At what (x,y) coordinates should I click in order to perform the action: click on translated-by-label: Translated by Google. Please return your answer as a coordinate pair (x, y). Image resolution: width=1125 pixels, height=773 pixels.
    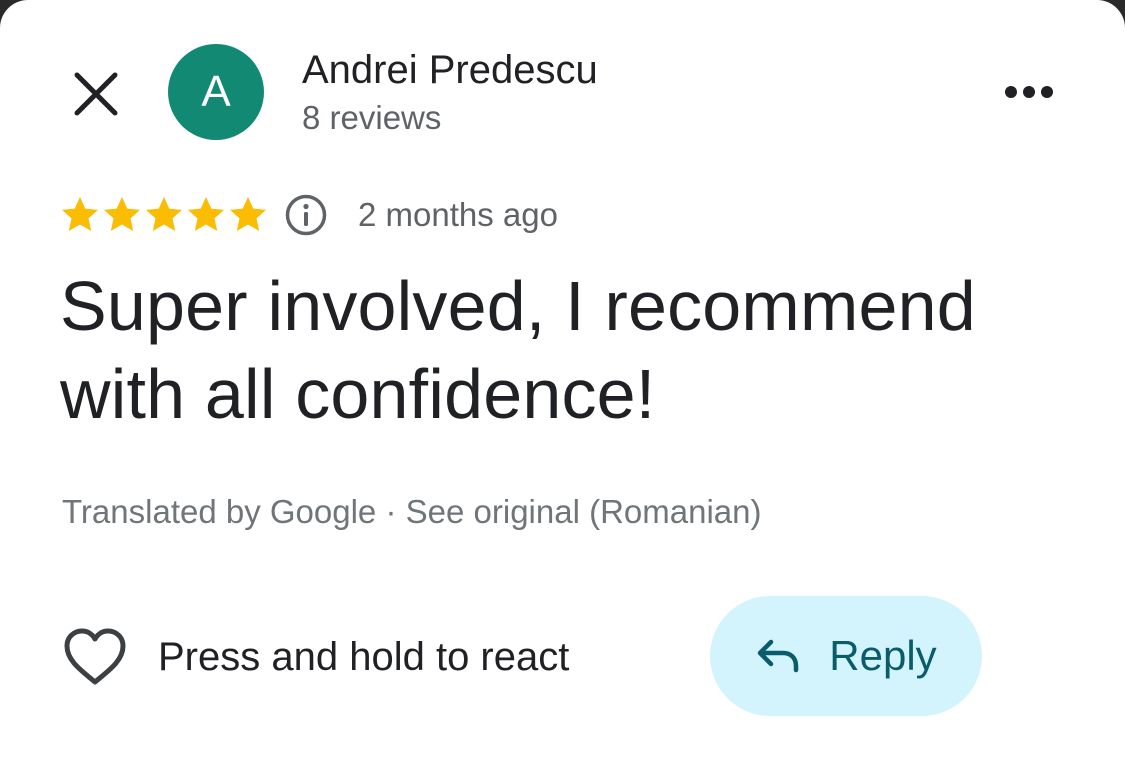
    Looking at the image, I should click on (219, 511).